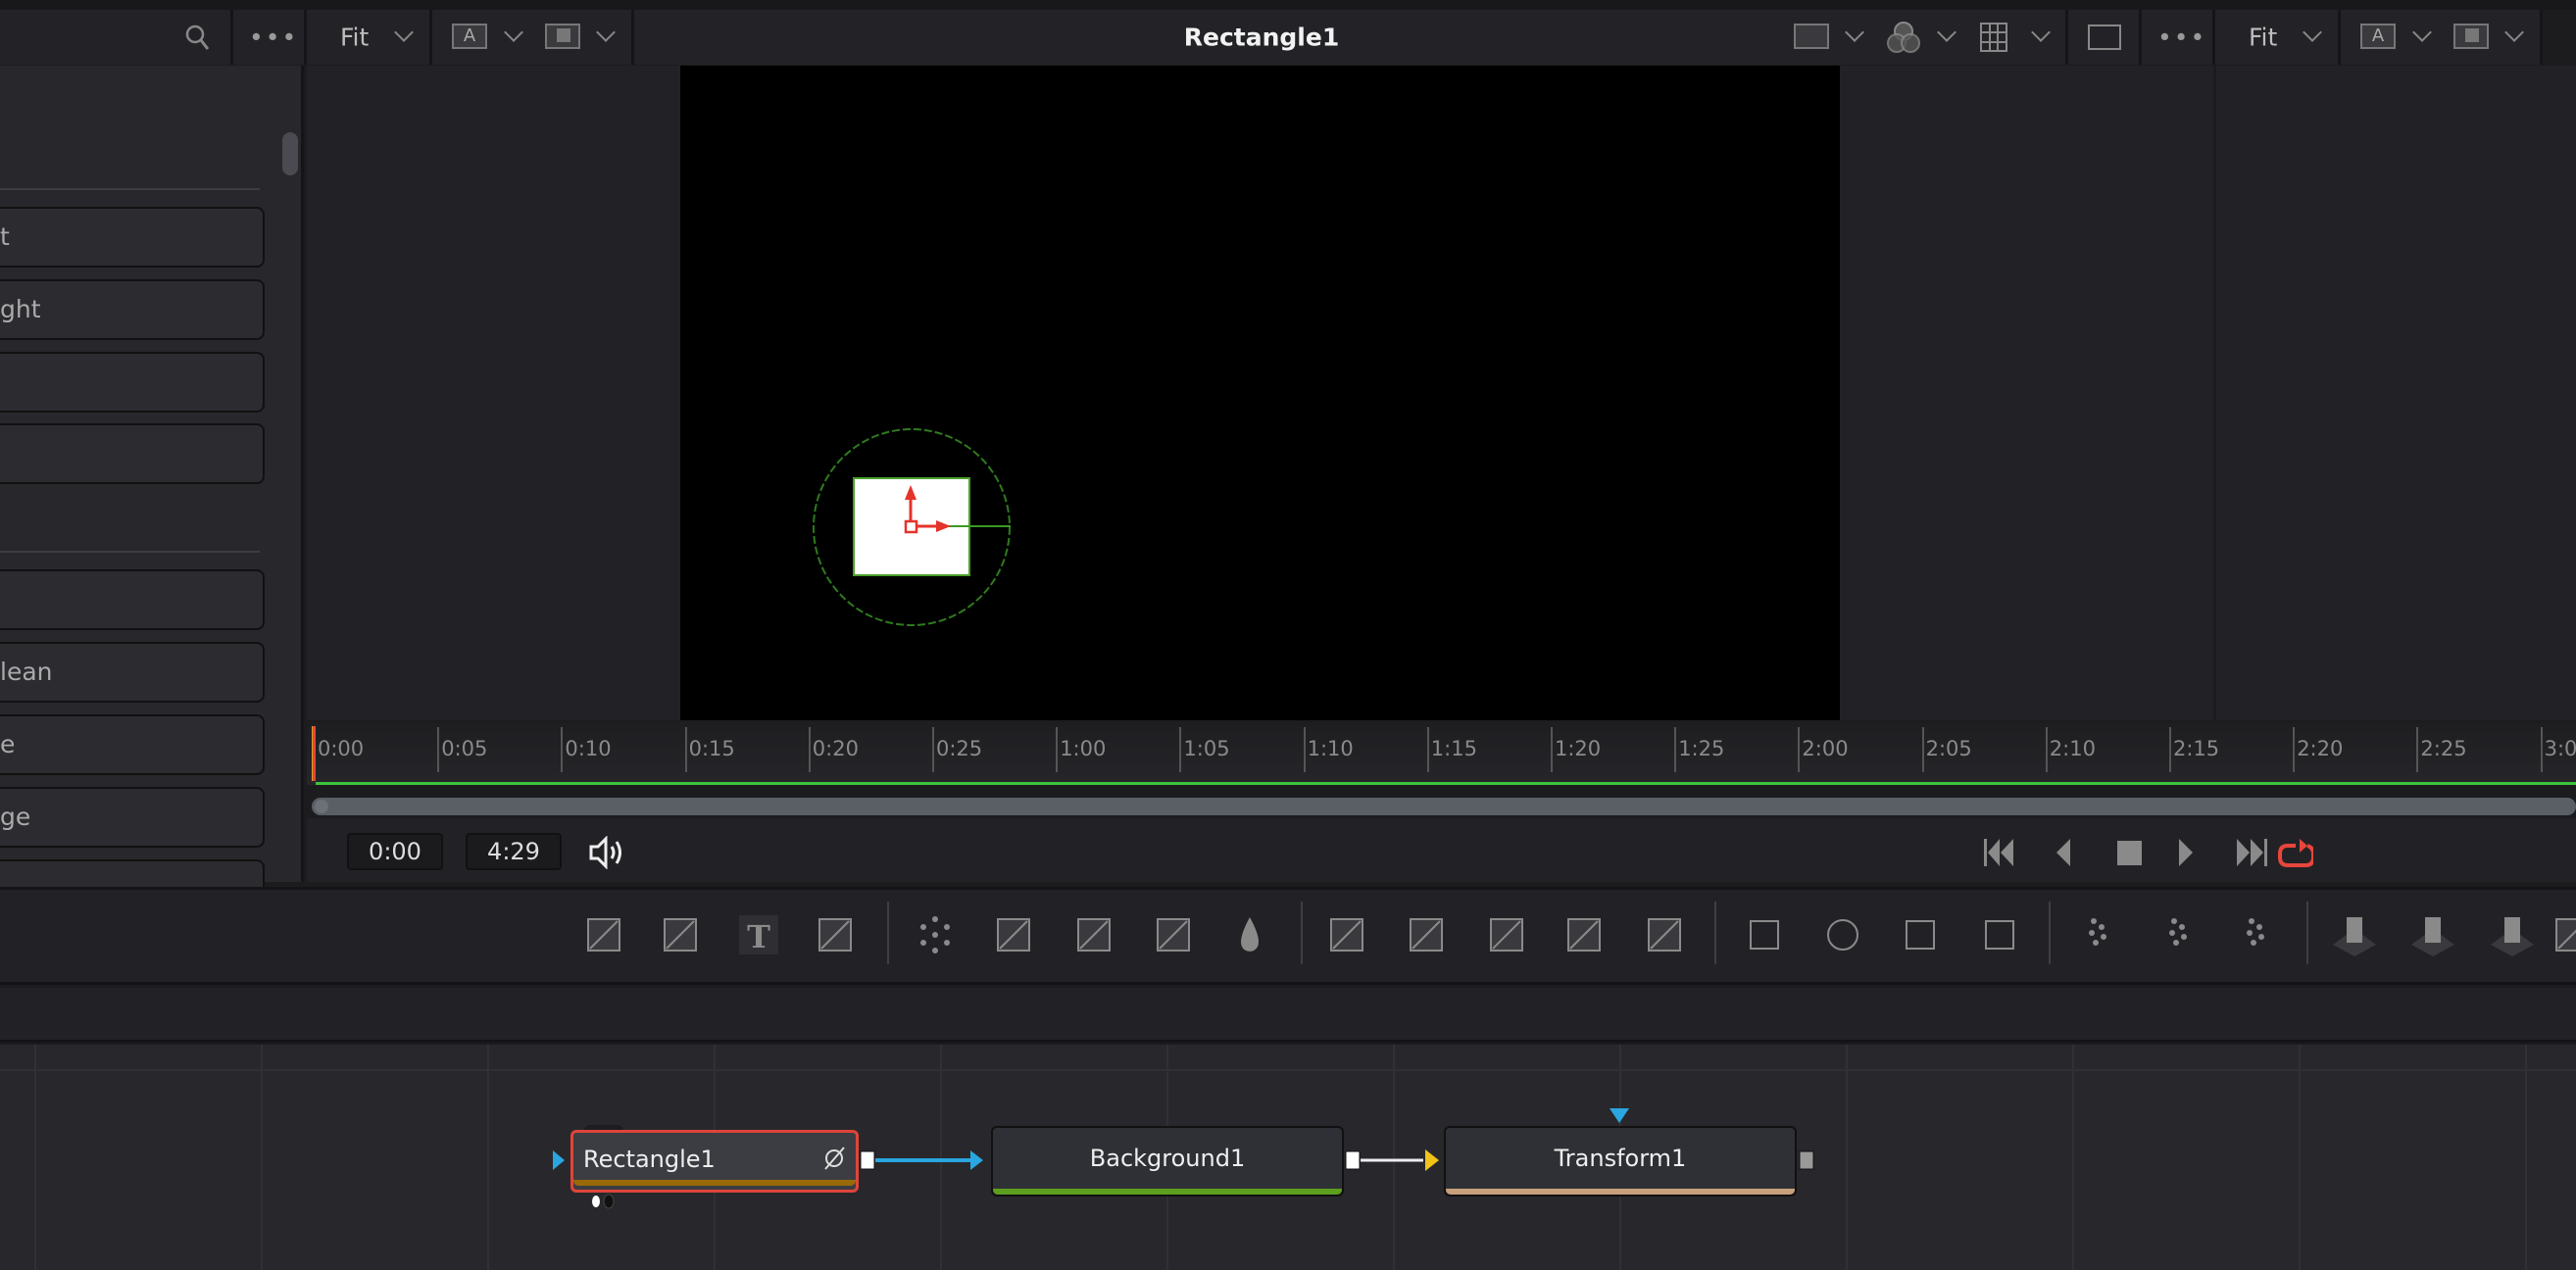  What do you see at coordinates (607, 853) in the screenshot?
I see `speaker-icon` at bounding box center [607, 853].